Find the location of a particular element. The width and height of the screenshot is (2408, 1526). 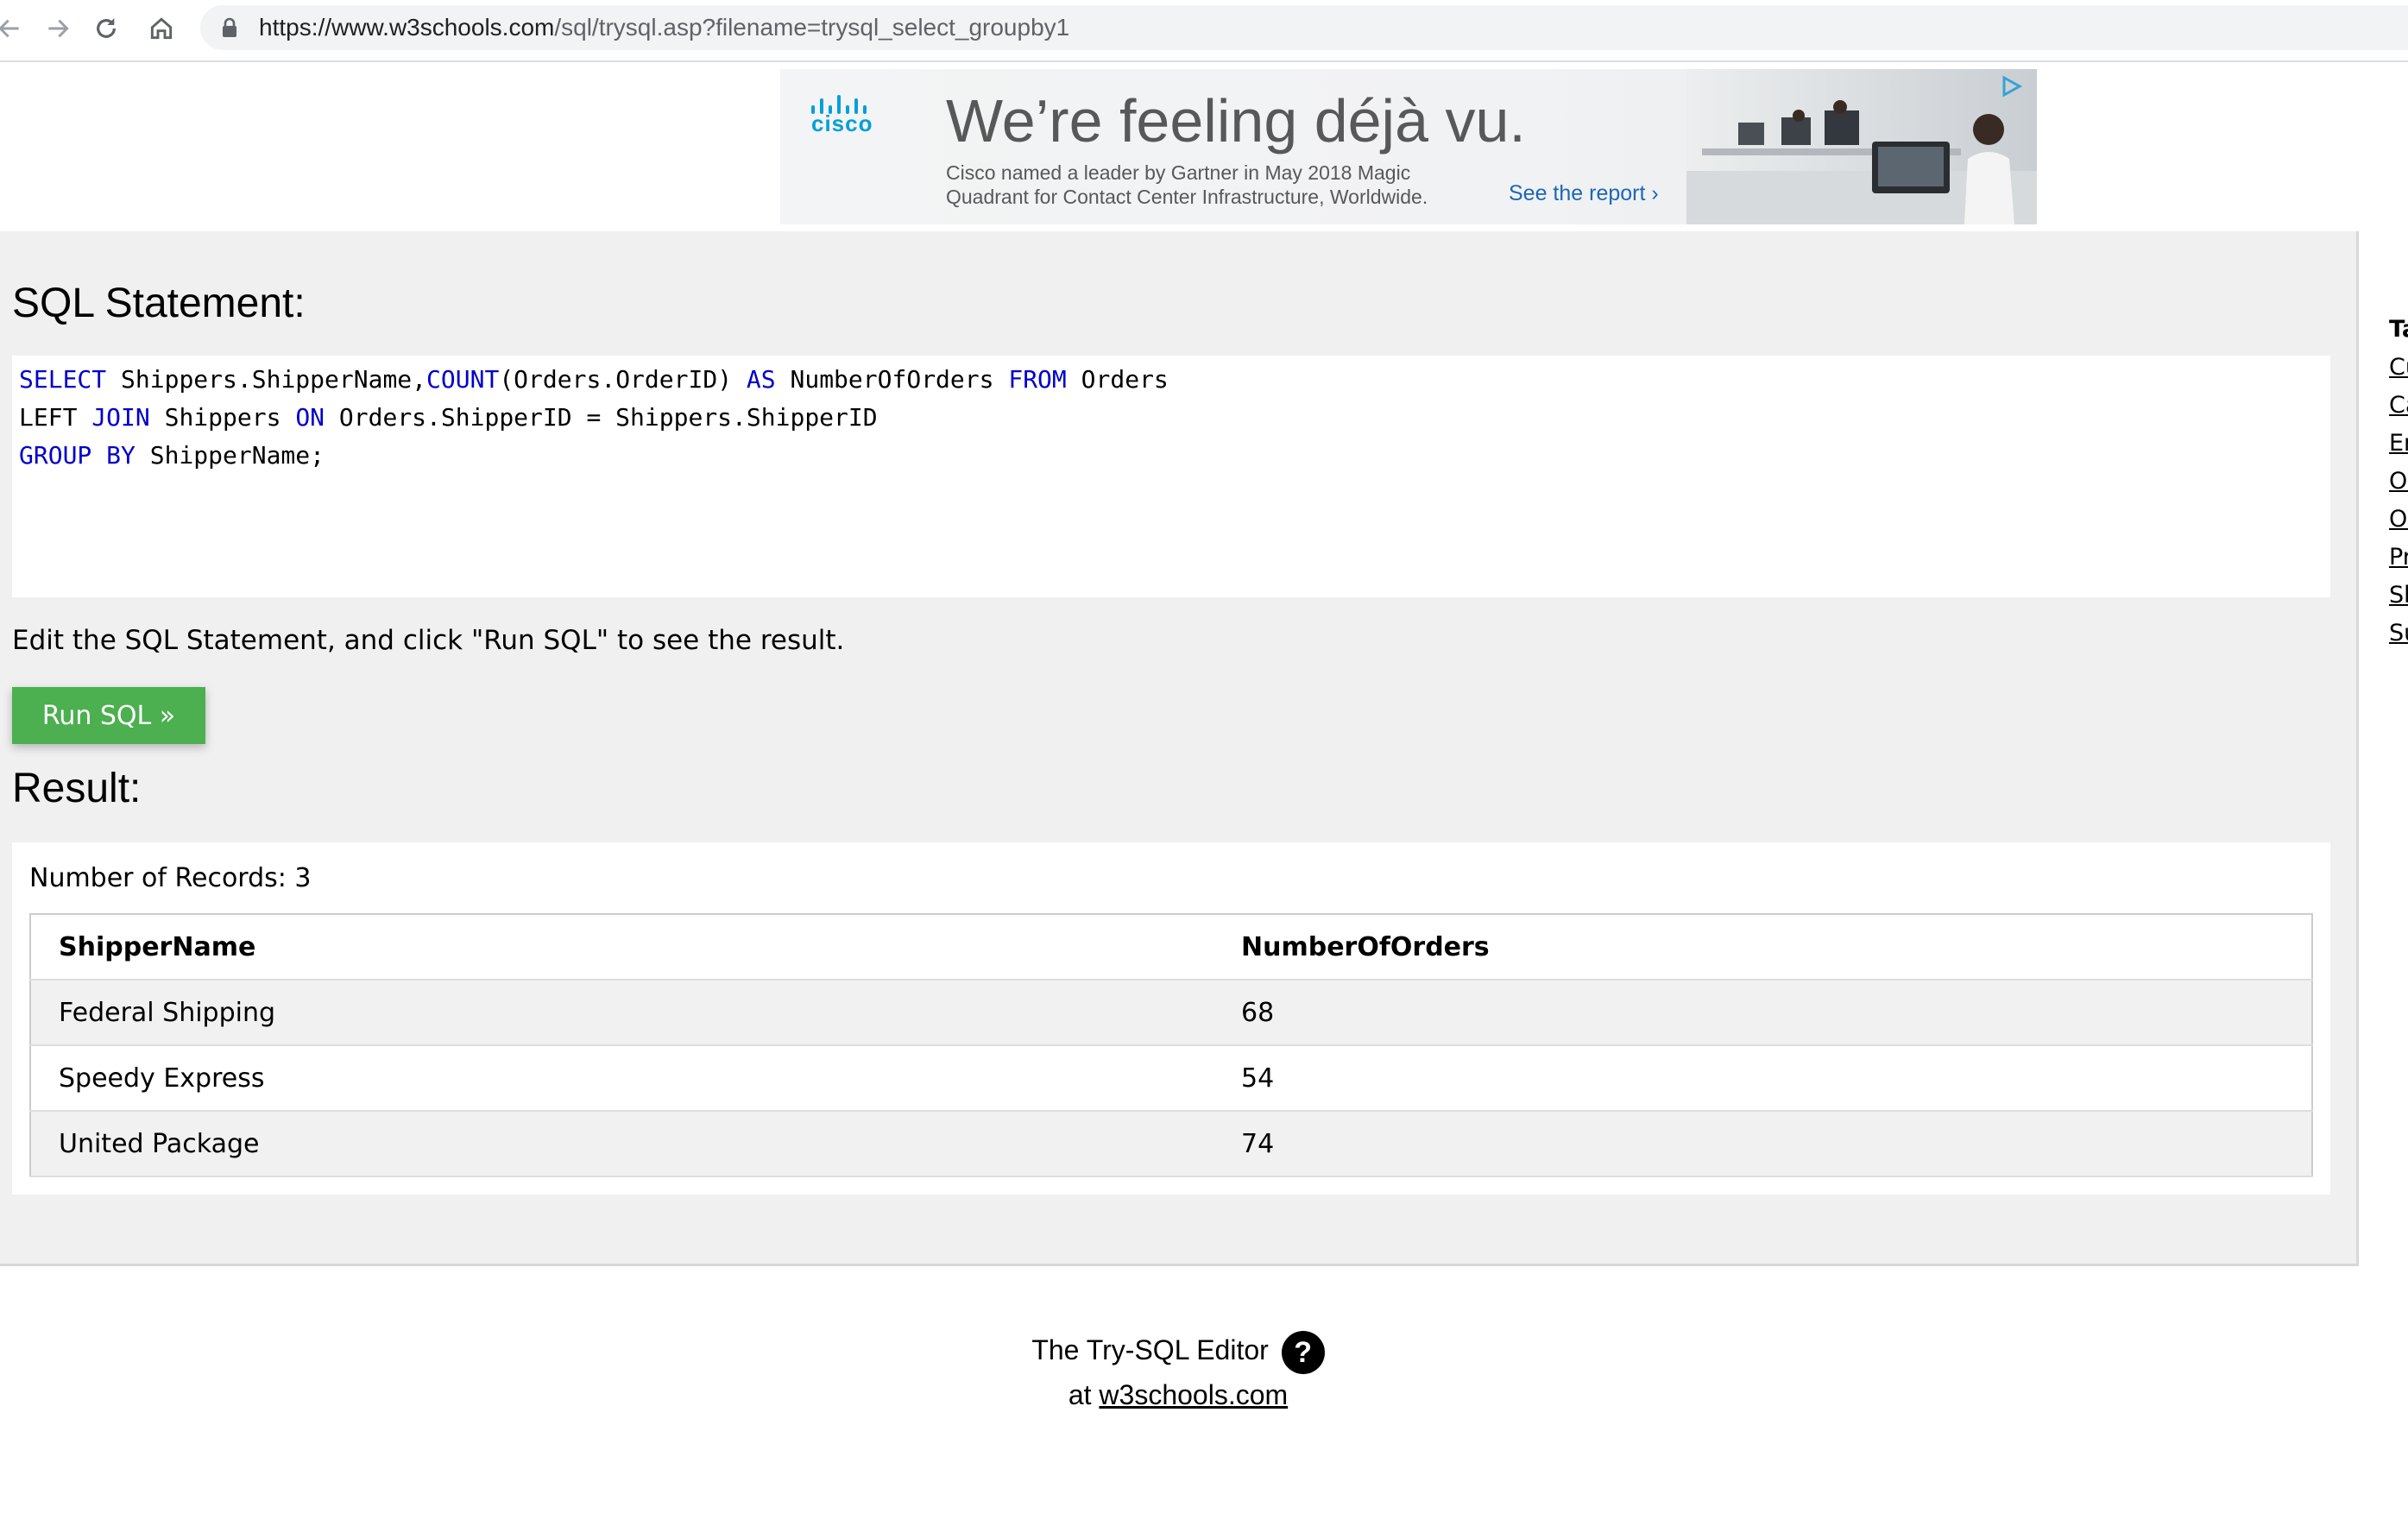

sql-keyword: JOIN is located at coordinates (120, 418).